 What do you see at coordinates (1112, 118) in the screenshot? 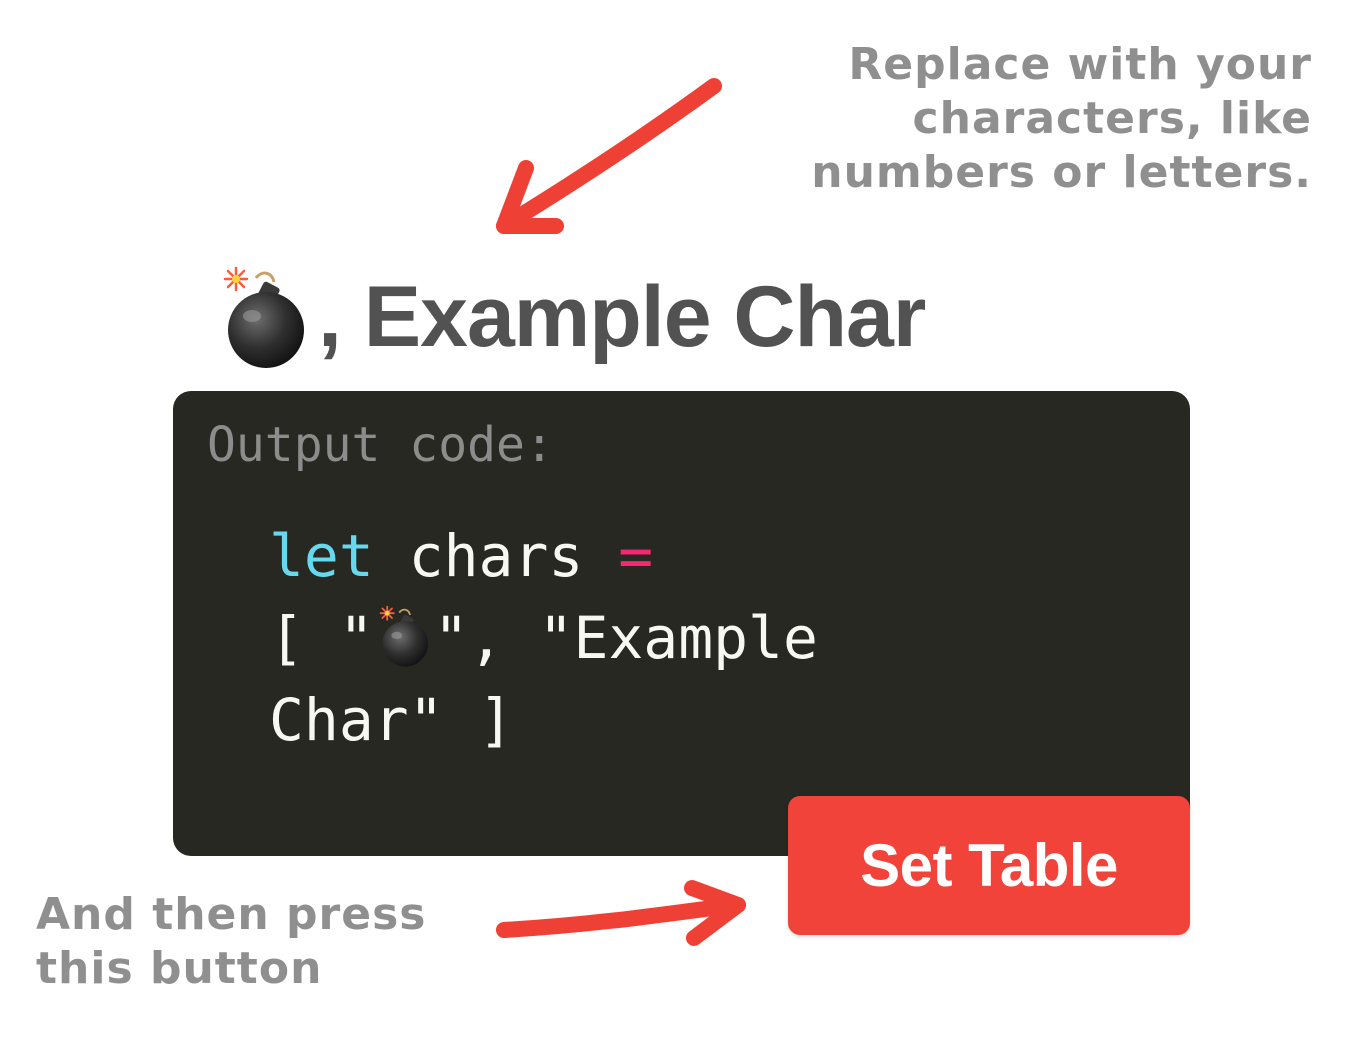
I see `annotation-line: characters, like` at bounding box center [1112, 118].